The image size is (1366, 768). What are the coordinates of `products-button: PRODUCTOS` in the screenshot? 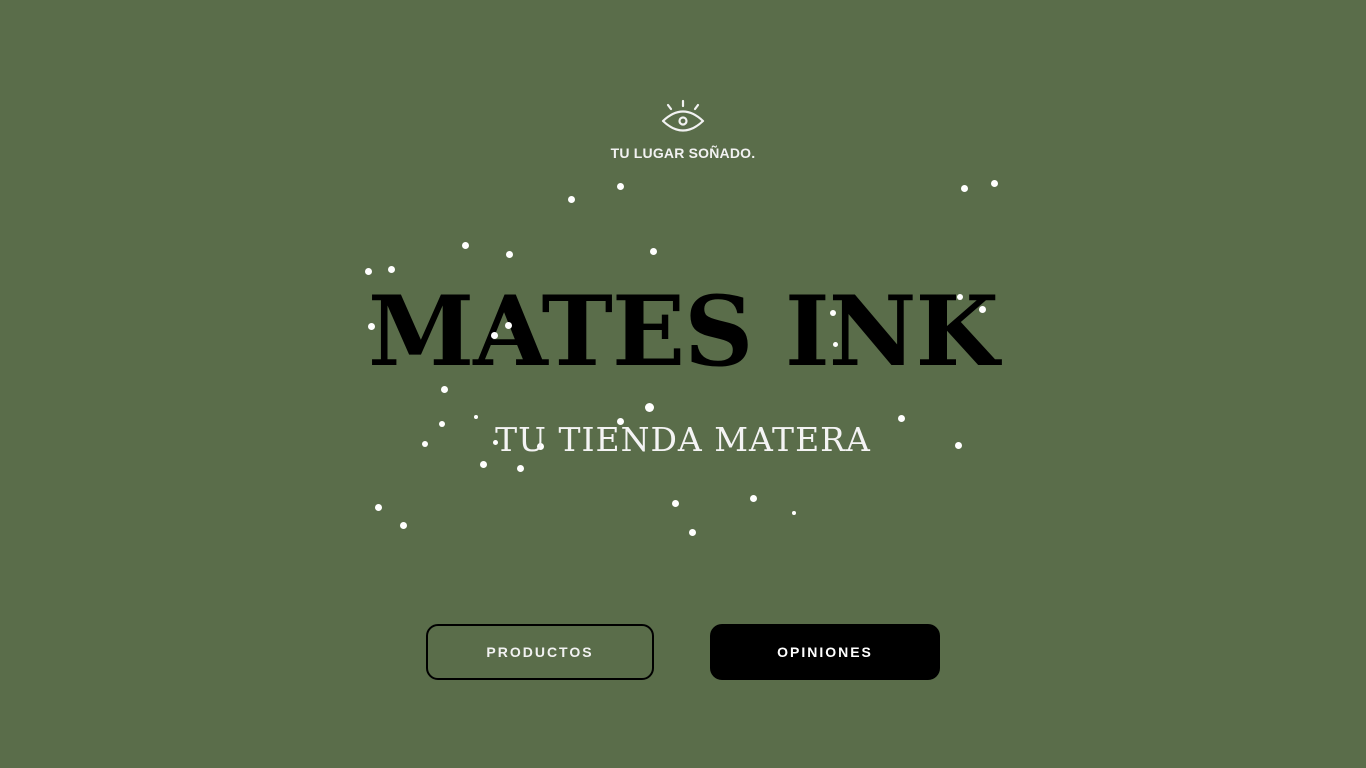 It's located at (540, 652).